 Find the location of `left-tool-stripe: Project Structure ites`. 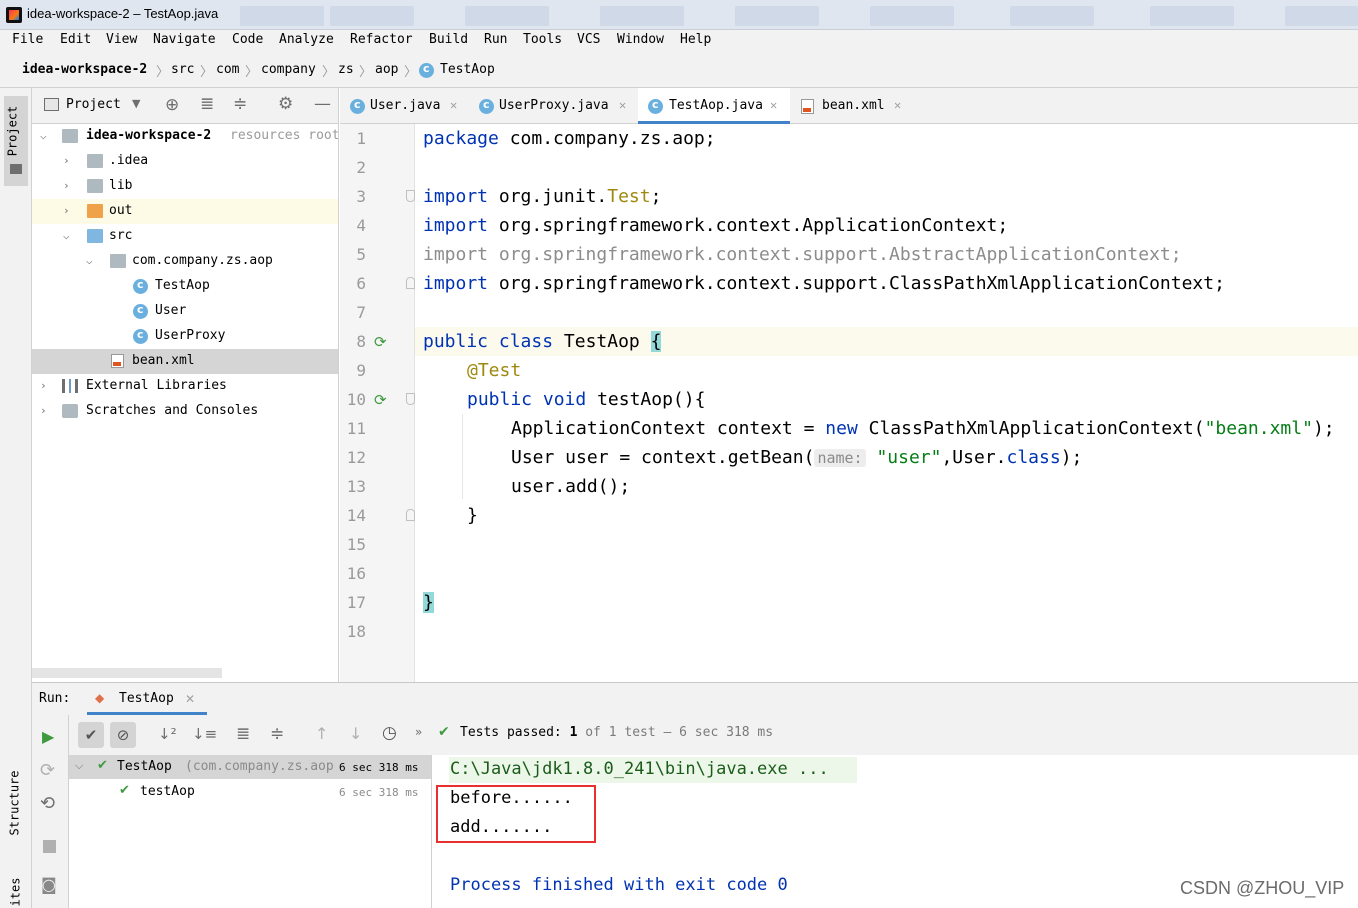

left-tool-stripe: Project Structure ites is located at coordinates (16, 498).